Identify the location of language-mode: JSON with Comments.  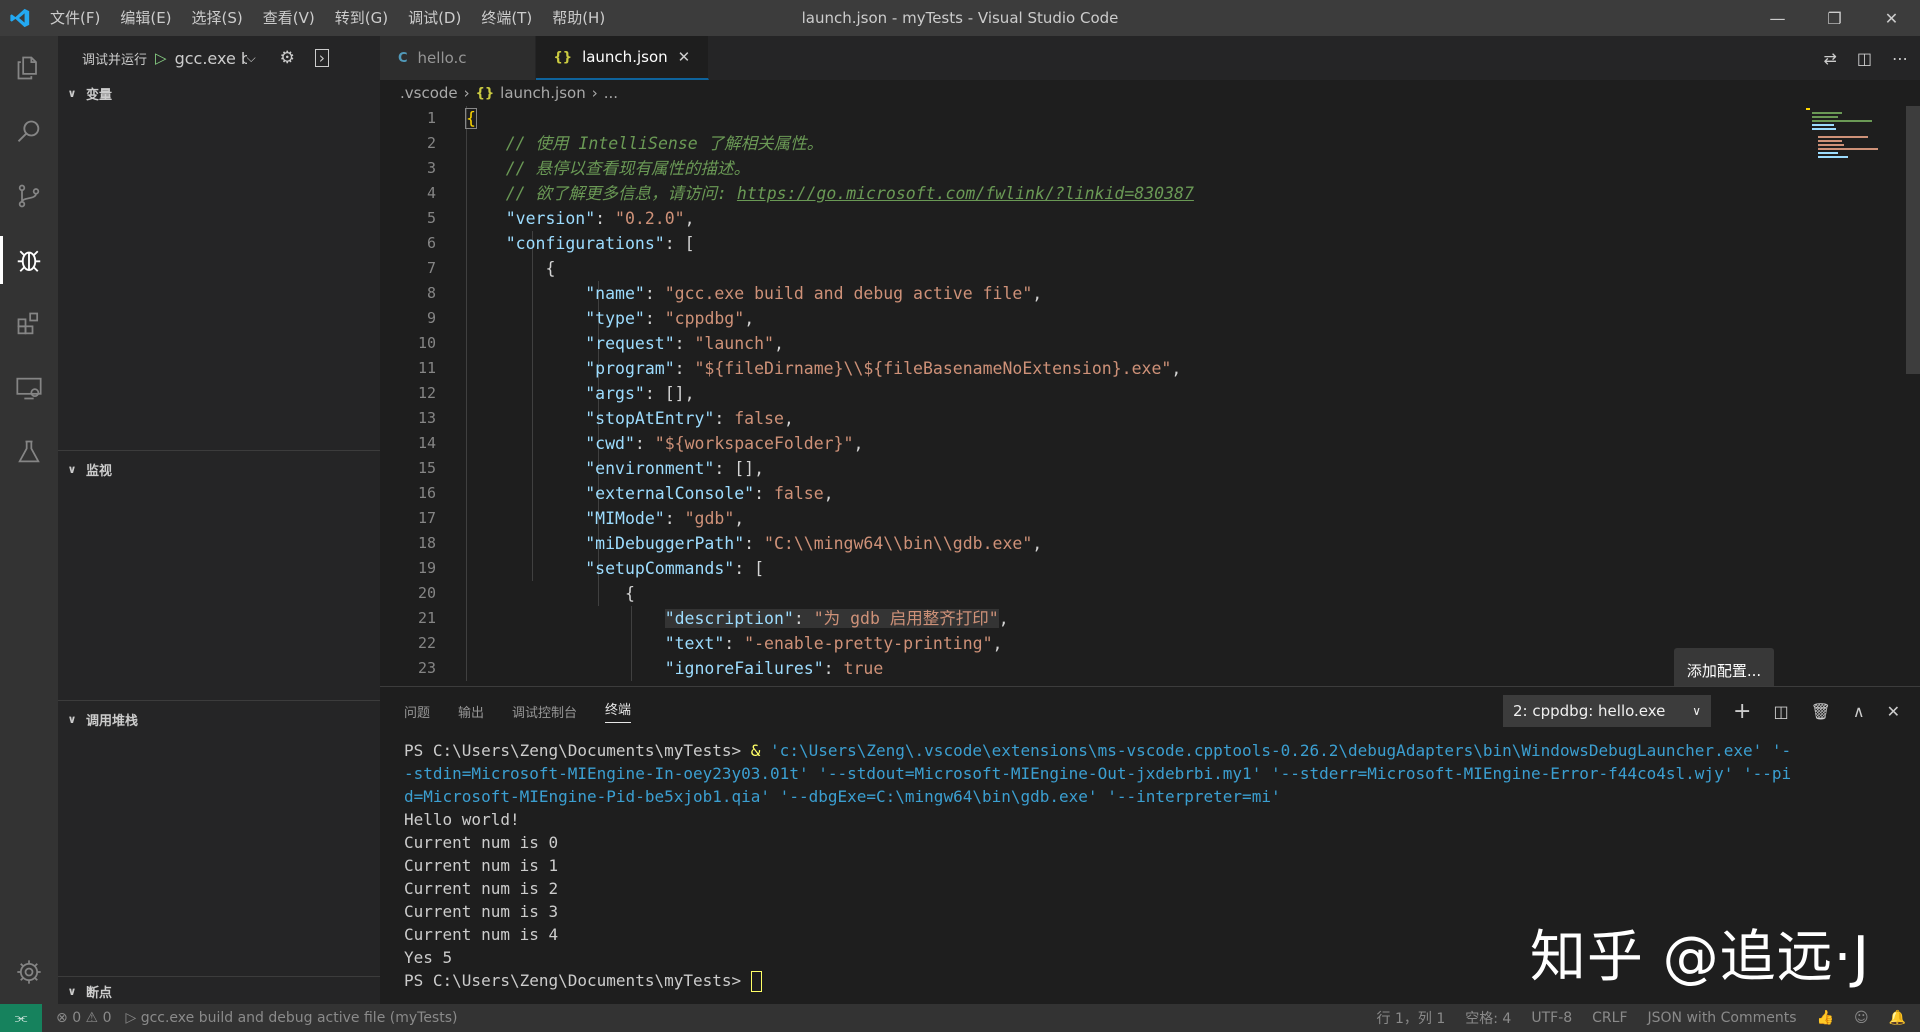
(1722, 1018).